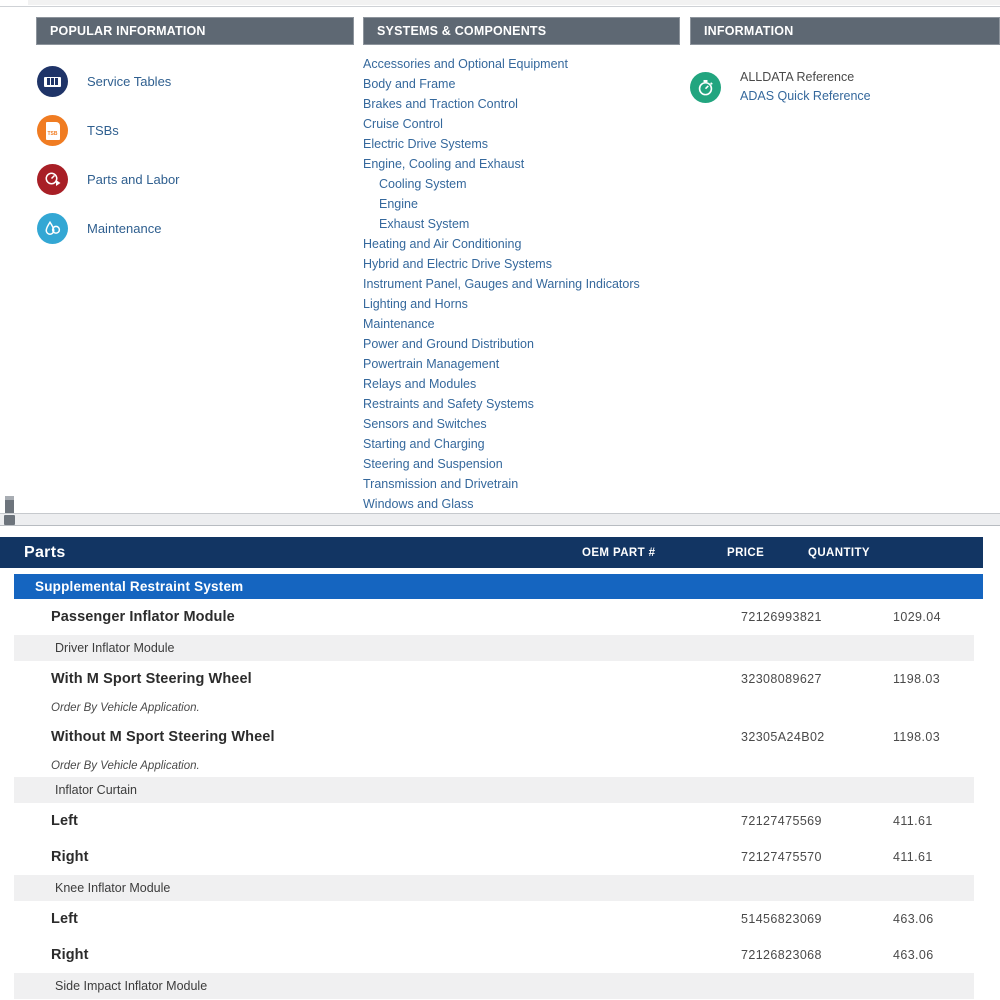 The width and height of the screenshot is (1000, 1000). What do you see at coordinates (521, 503) in the screenshot?
I see `systems-item: Windows and Glass` at bounding box center [521, 503].